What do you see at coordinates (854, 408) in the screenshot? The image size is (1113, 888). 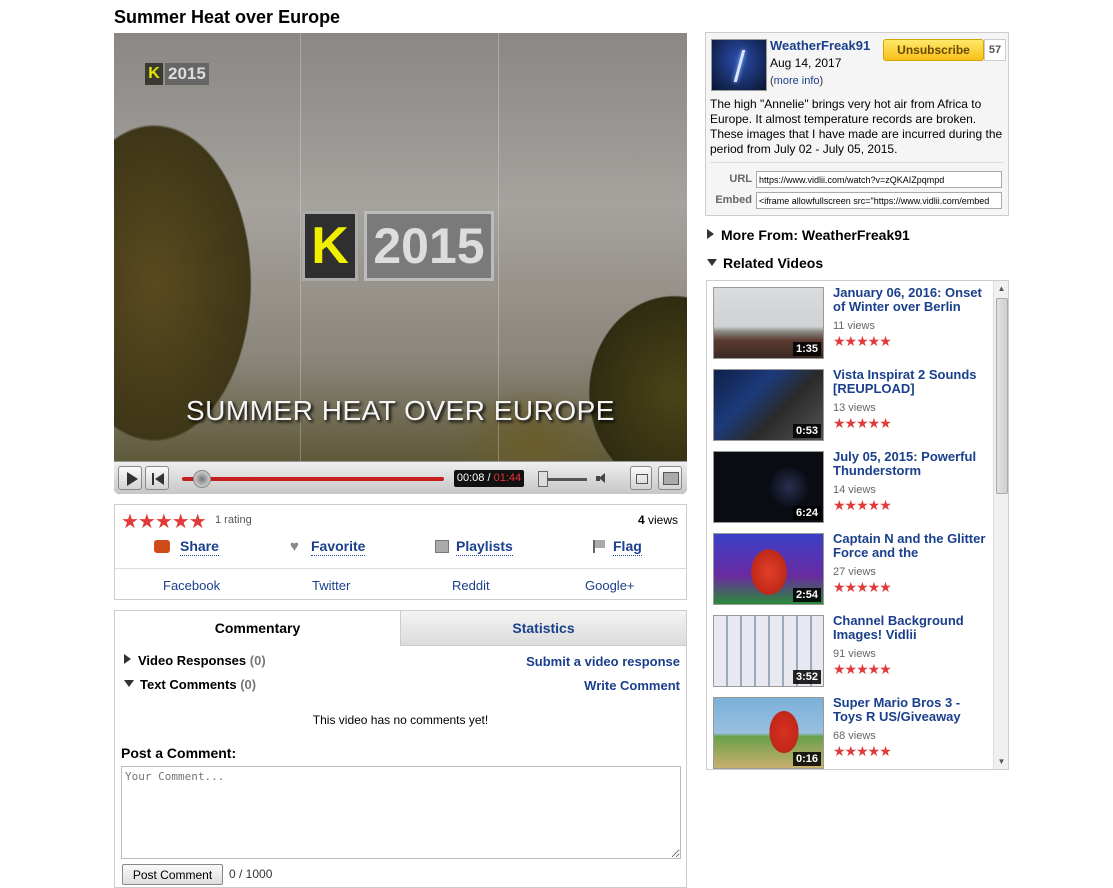 I see `related-video-views: 13 views` at bounding box center [854, 408].